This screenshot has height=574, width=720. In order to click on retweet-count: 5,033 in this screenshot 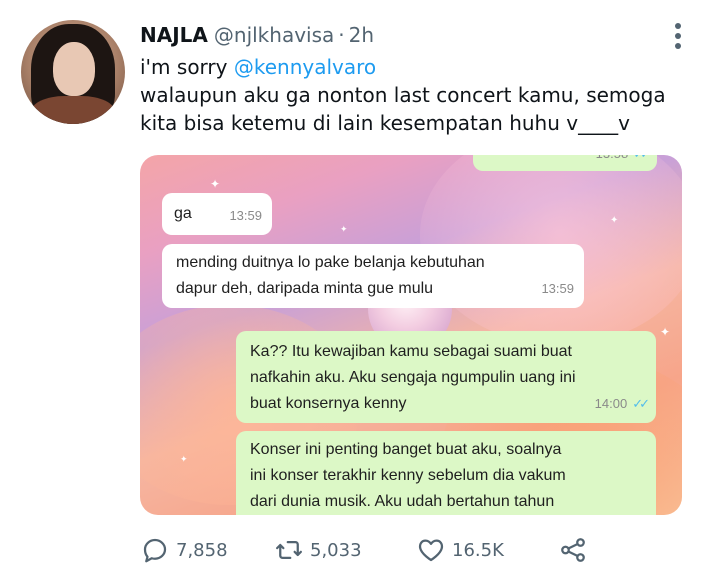, I will do `click(336, 550)`.